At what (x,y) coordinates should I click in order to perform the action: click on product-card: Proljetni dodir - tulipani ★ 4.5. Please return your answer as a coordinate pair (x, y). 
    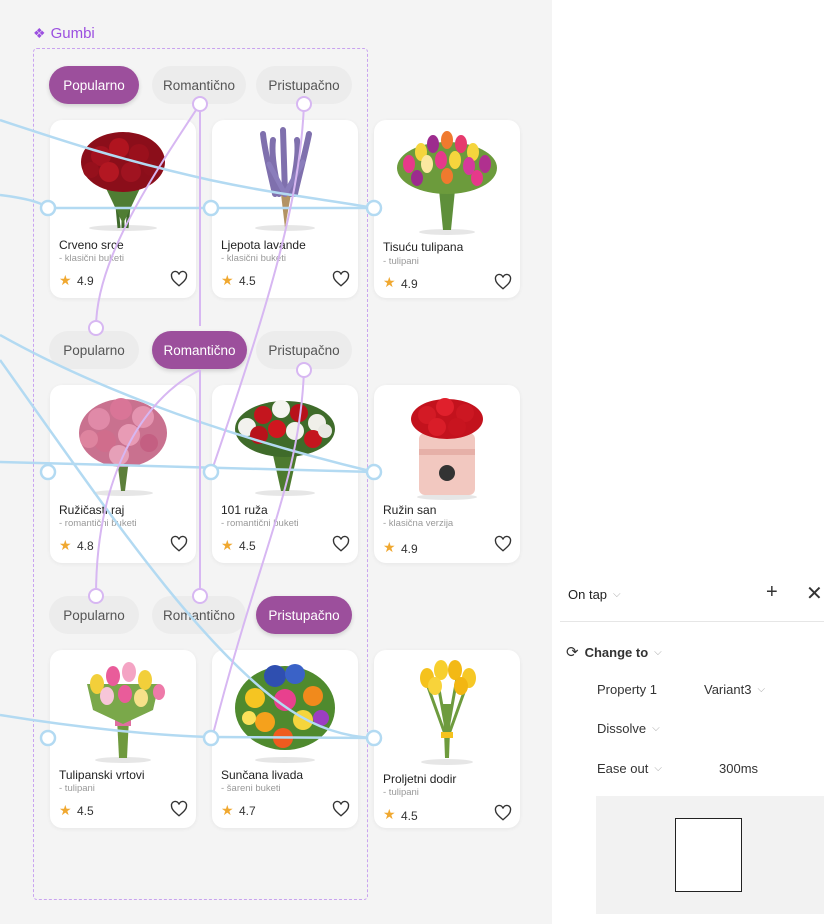
    Looking at the image, I should click on (447, 739).